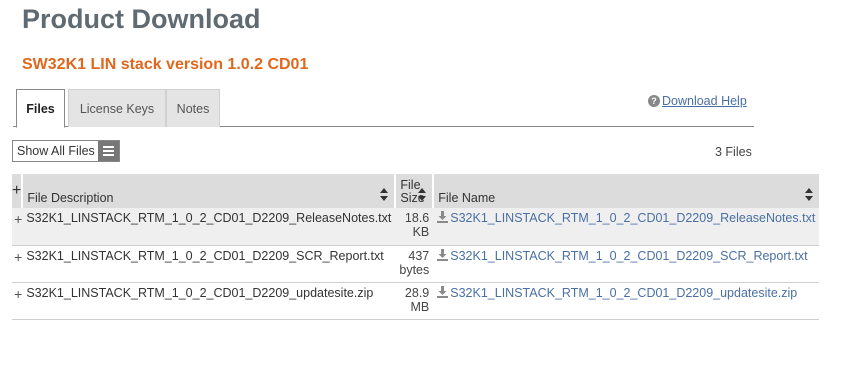 This screenshot has height=367, width=854. What do you see at coordinates (420, 306) in the screenshot?
I see `file-size-unit: MB` at bounding box center [420, 306].